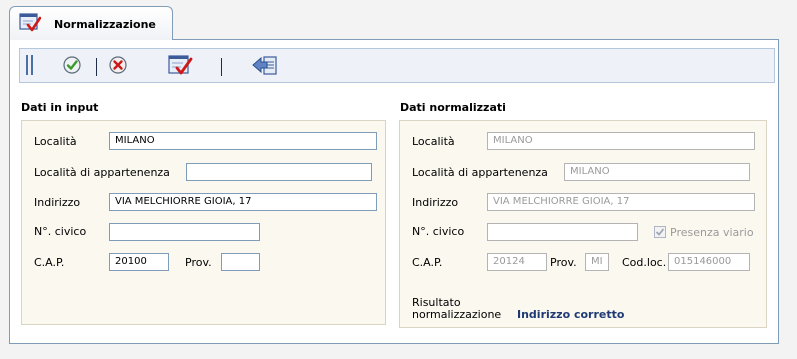 The height and width of the screenshot is (359, 797). I want to click on norm-localita-appartenenza-field: MILANO, so click(657, 172).